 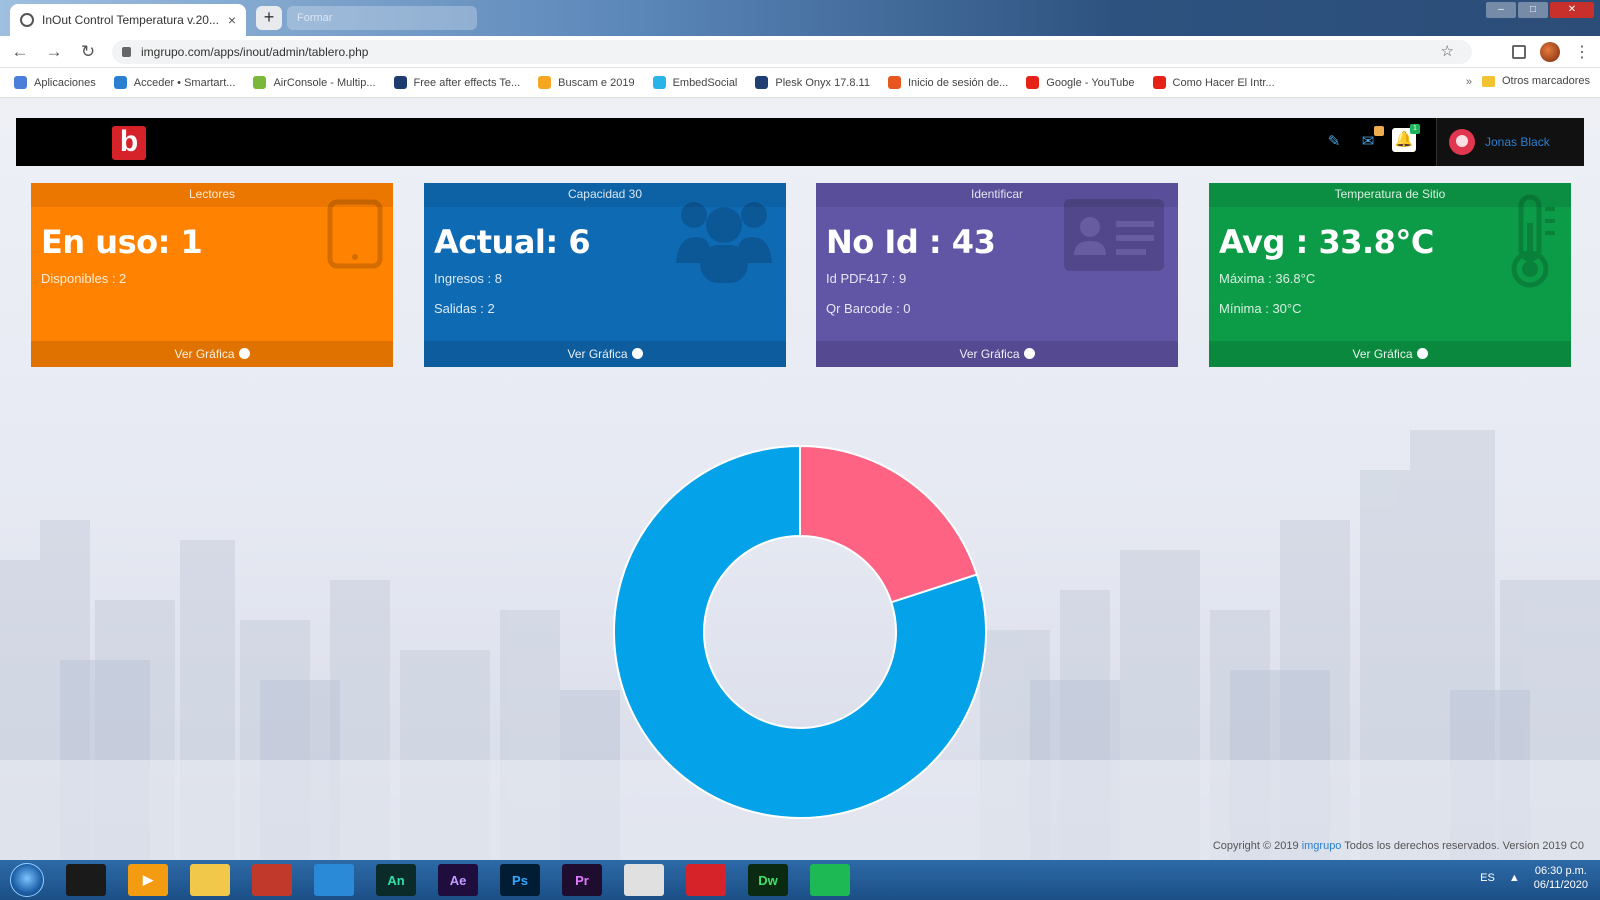 I want to click on bookmark-star-icon: ☆, so click(x=1447, y=51).